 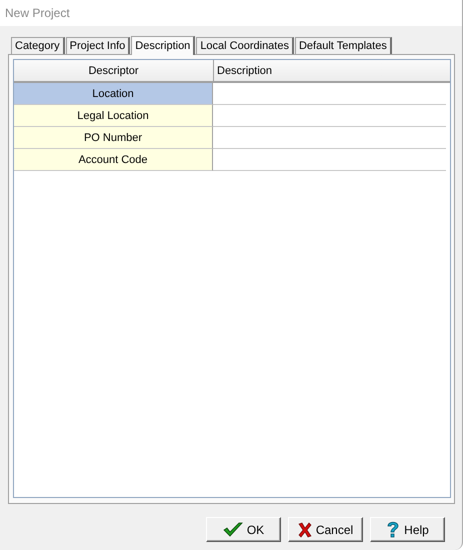 What do you see at coordinates (245, 45) in the screenshot?
I see `tab: Local Coordinates` at bounding box center [245, 45].